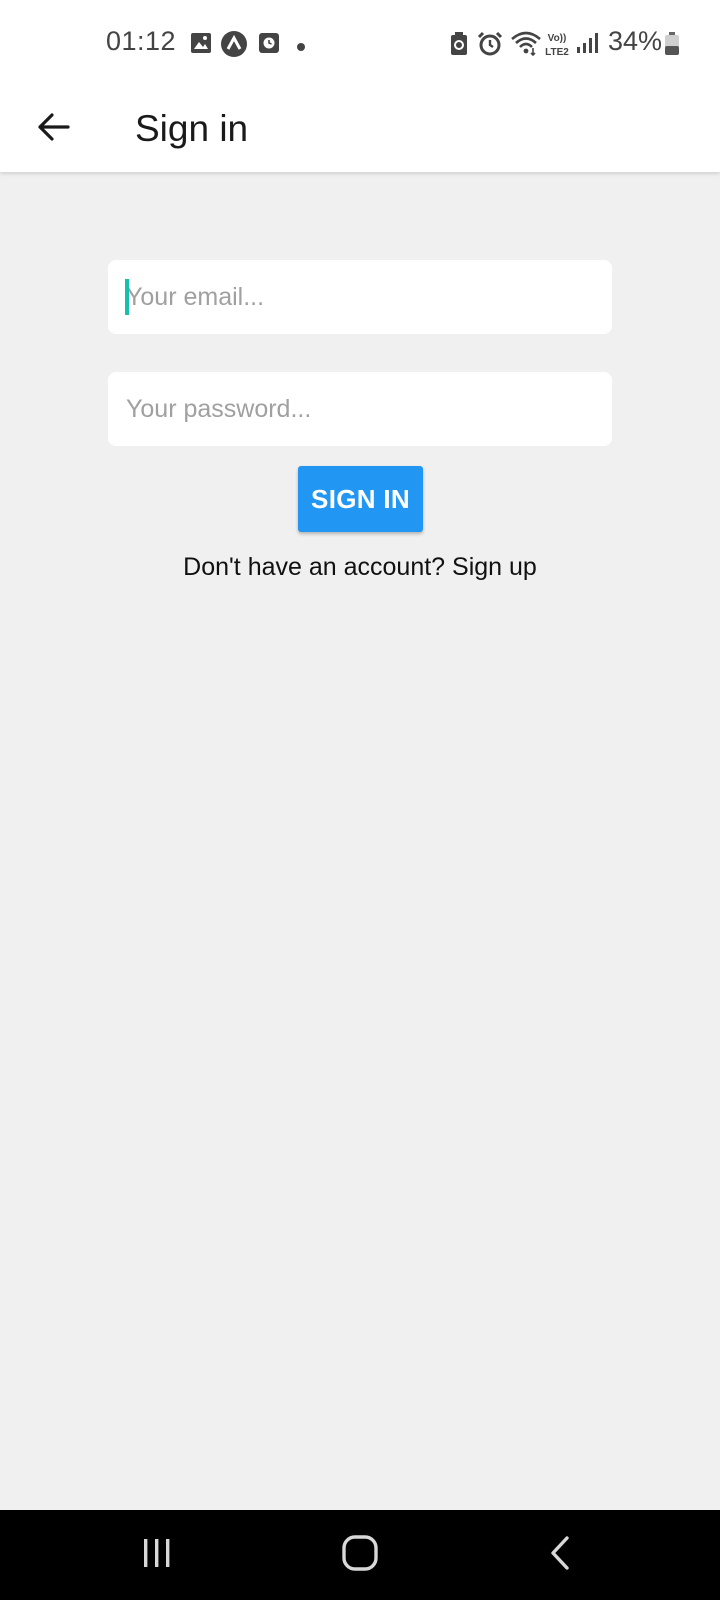 This screenshot has width=720, height=1600. I want to click on battery-percentage: 34%, so click(635, 41).